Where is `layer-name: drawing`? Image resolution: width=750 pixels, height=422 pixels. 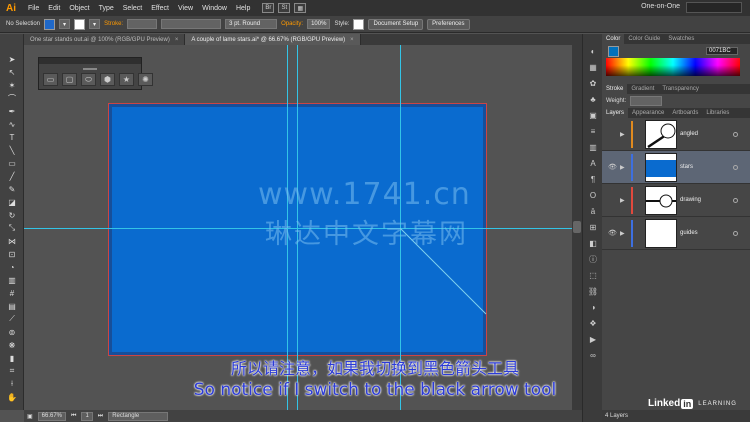 layer-name: drawing is located at coordinates (690, 200).